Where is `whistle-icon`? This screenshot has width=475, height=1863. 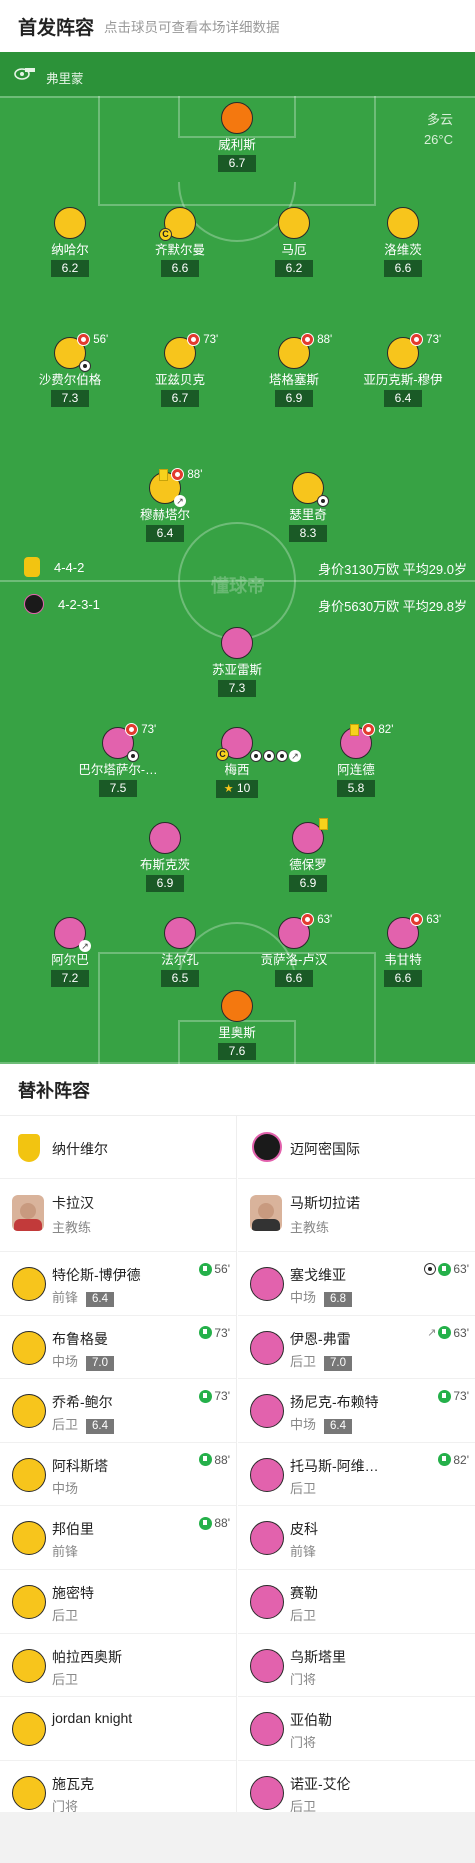 whistle-icon is located at coordinates (24, 74).